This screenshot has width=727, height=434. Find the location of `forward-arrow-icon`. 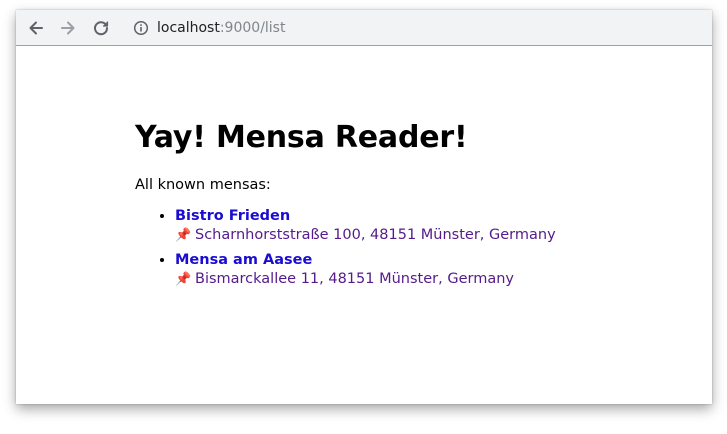

forward-arrow-icon is located at coordinates (68, 28).